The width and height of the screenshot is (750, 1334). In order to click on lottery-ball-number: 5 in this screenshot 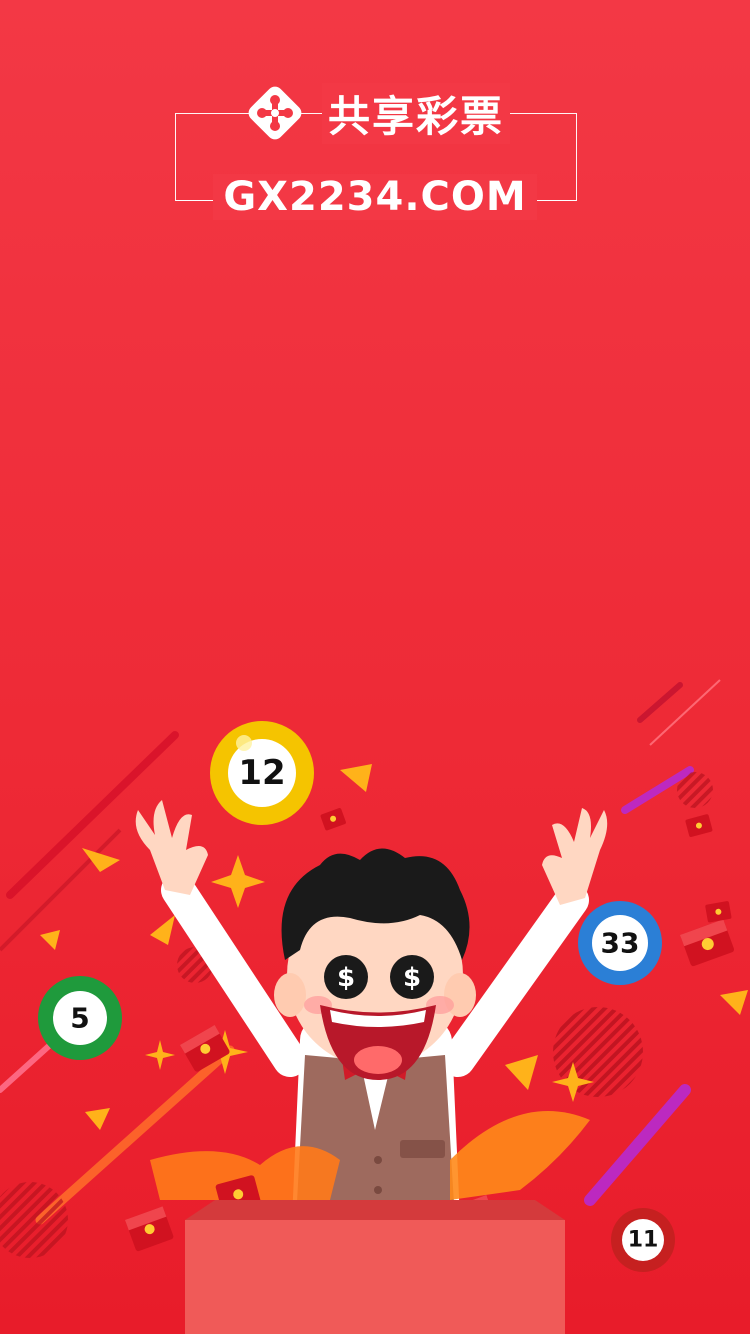, I will do `click(79, 1018)`.